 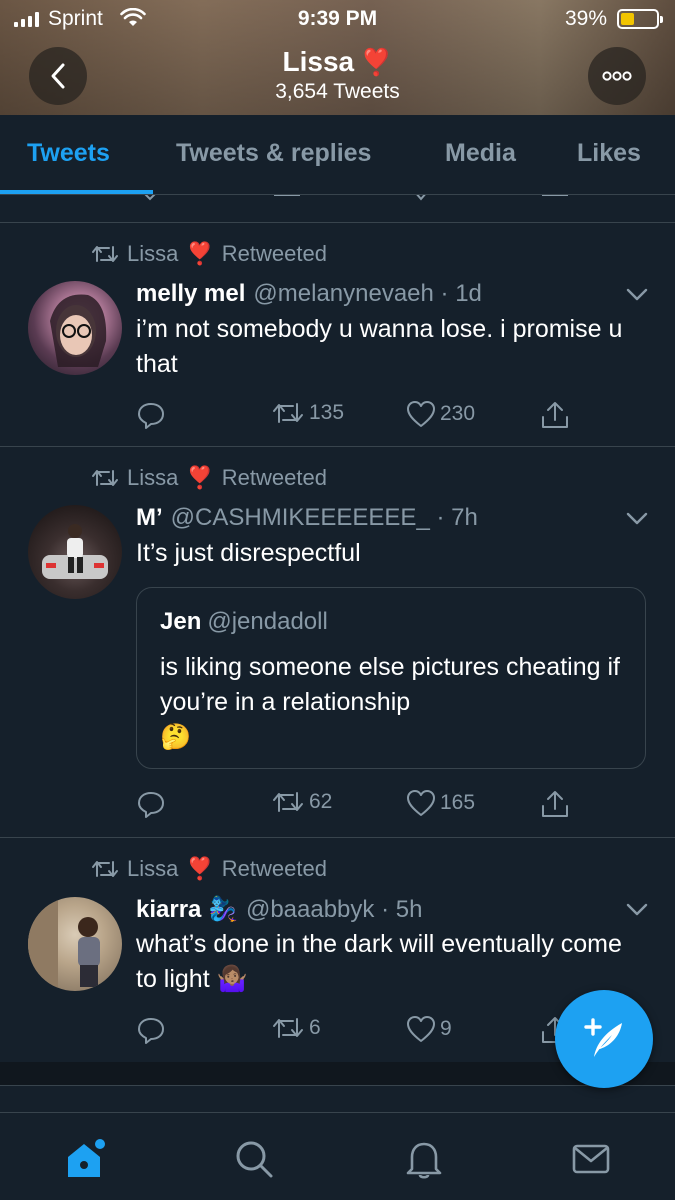 I want to click on retweet-count: 135, so click(x=327, y=412).